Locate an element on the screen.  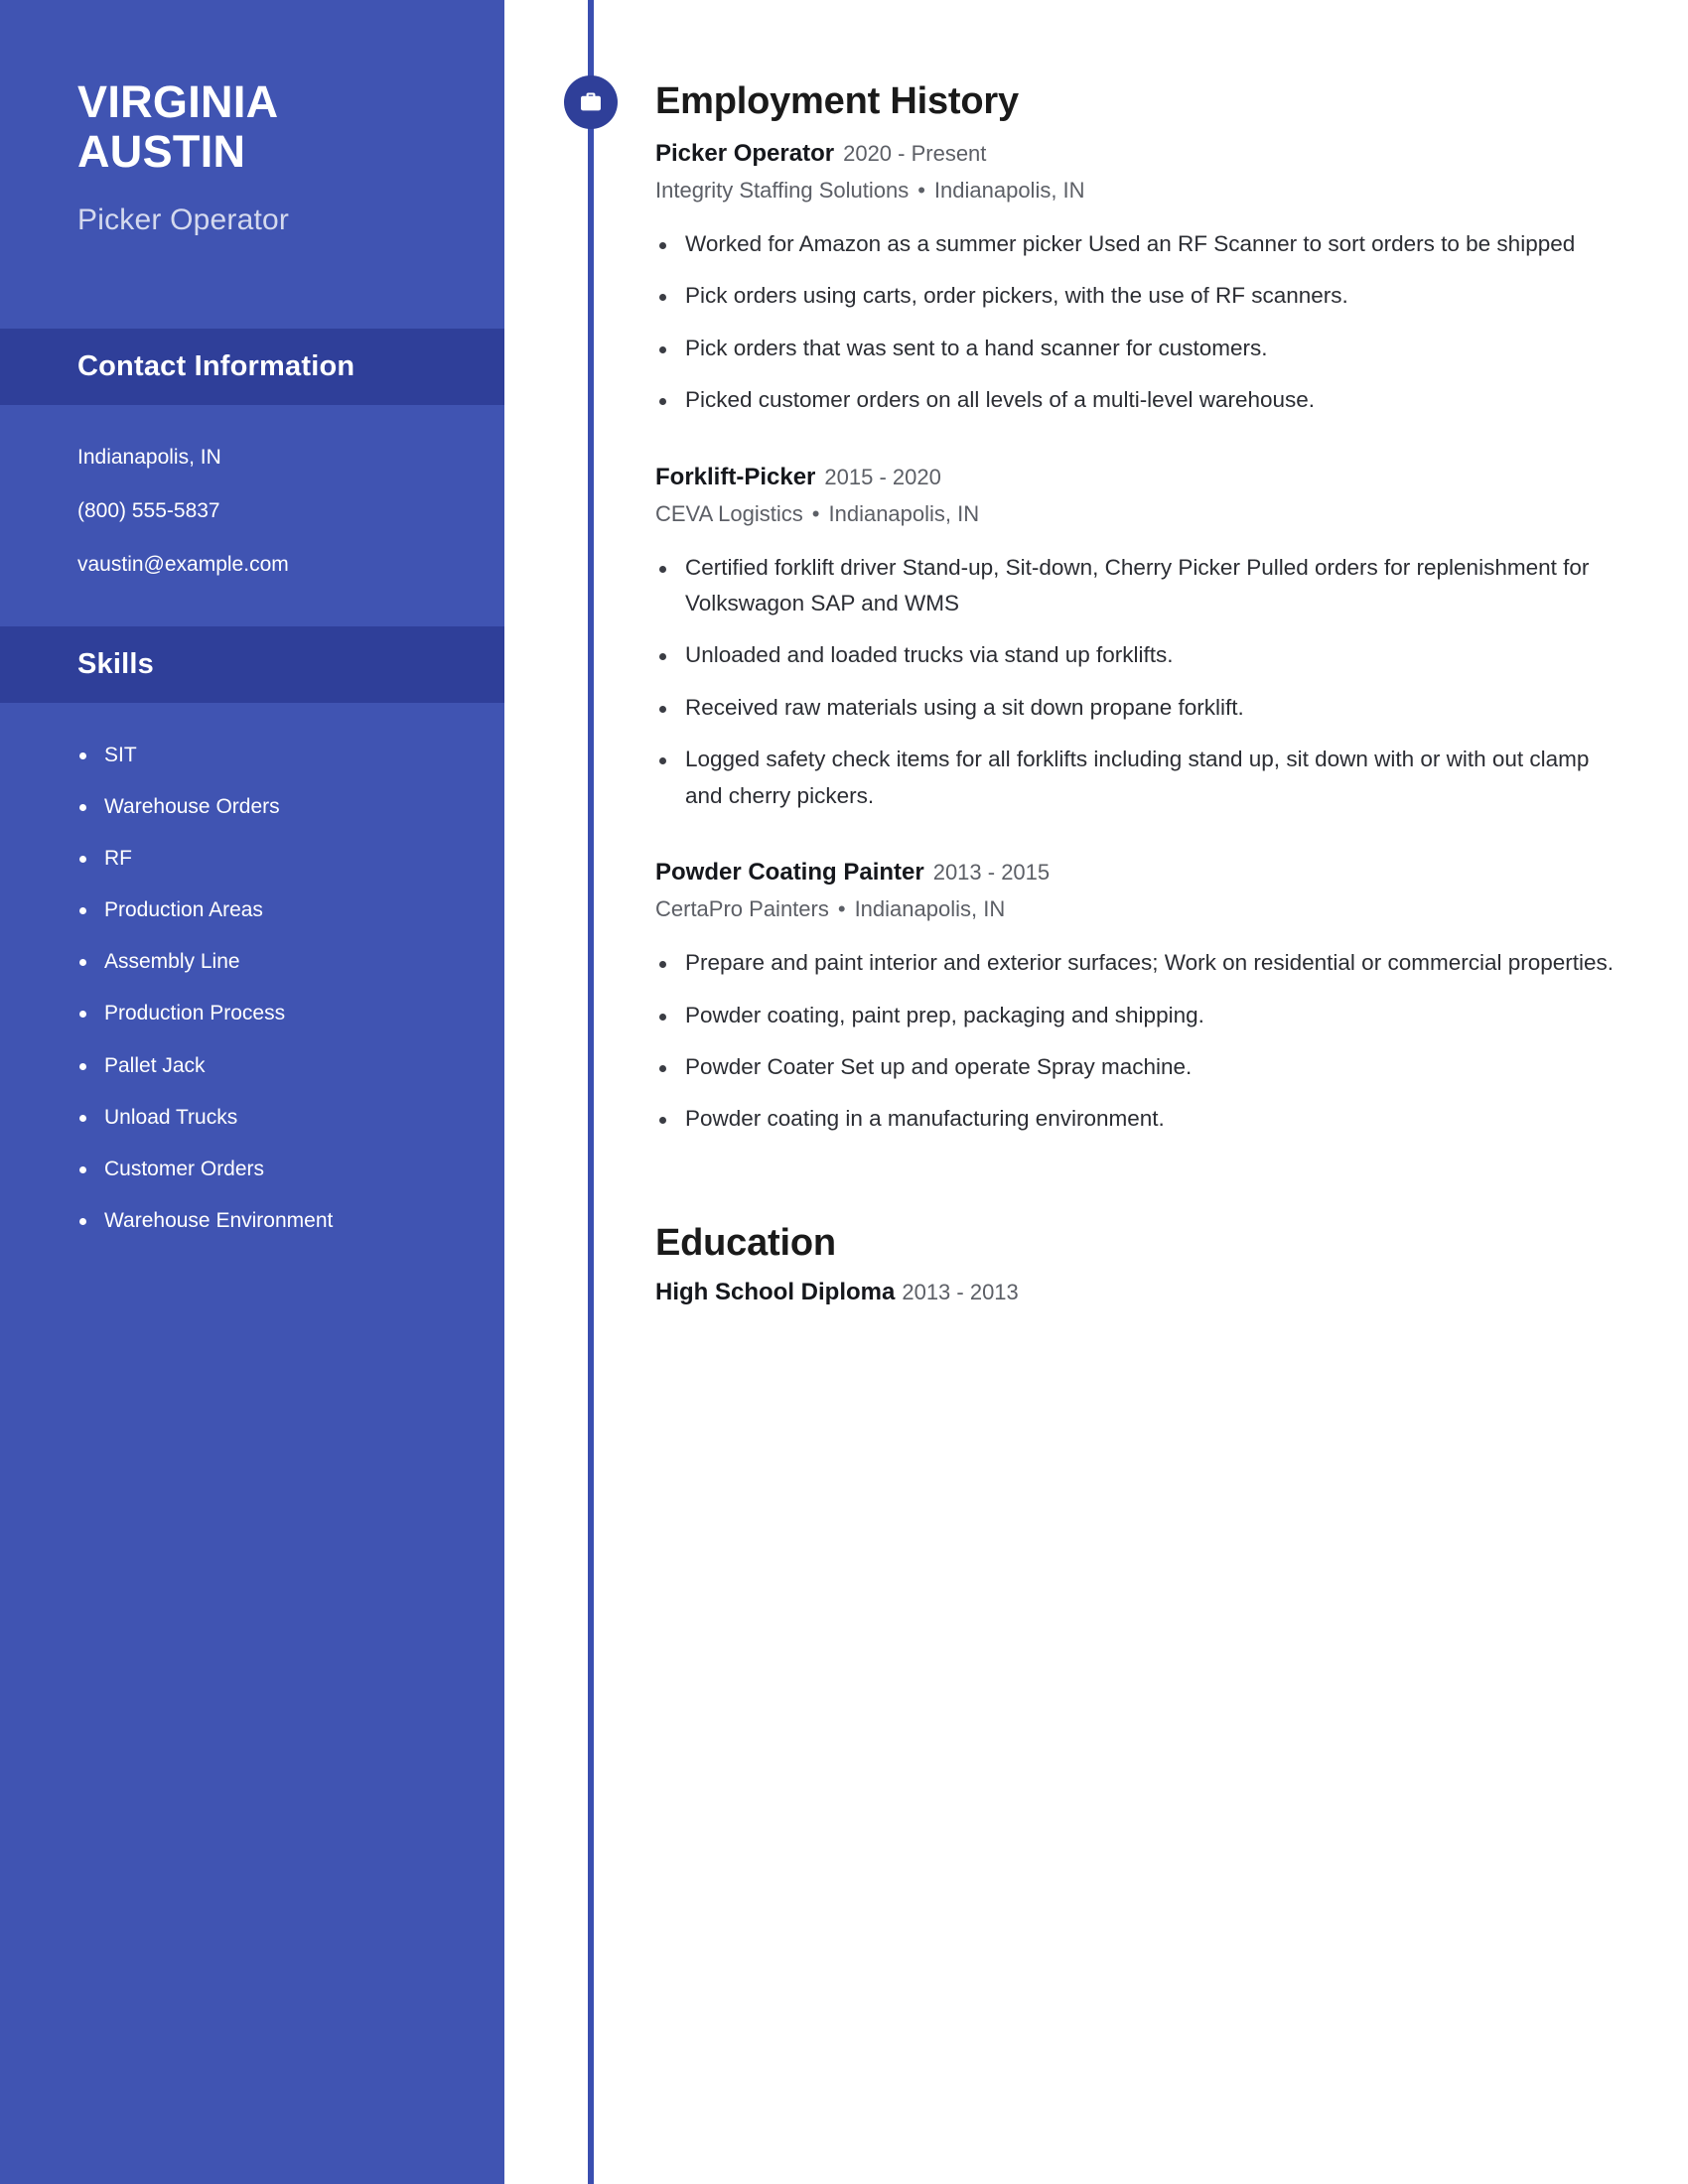
skill-item: Customer Orders is located at coordinates (291, 1169).